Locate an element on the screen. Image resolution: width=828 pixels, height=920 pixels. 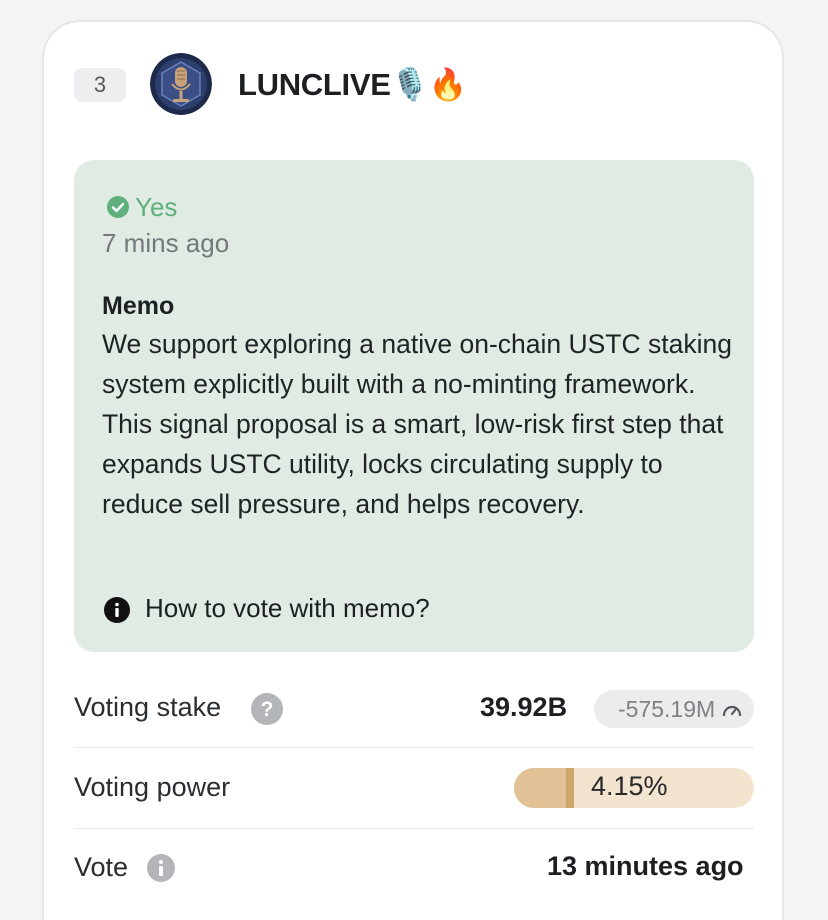
gauge-icon is located at coordinates (732, 709).